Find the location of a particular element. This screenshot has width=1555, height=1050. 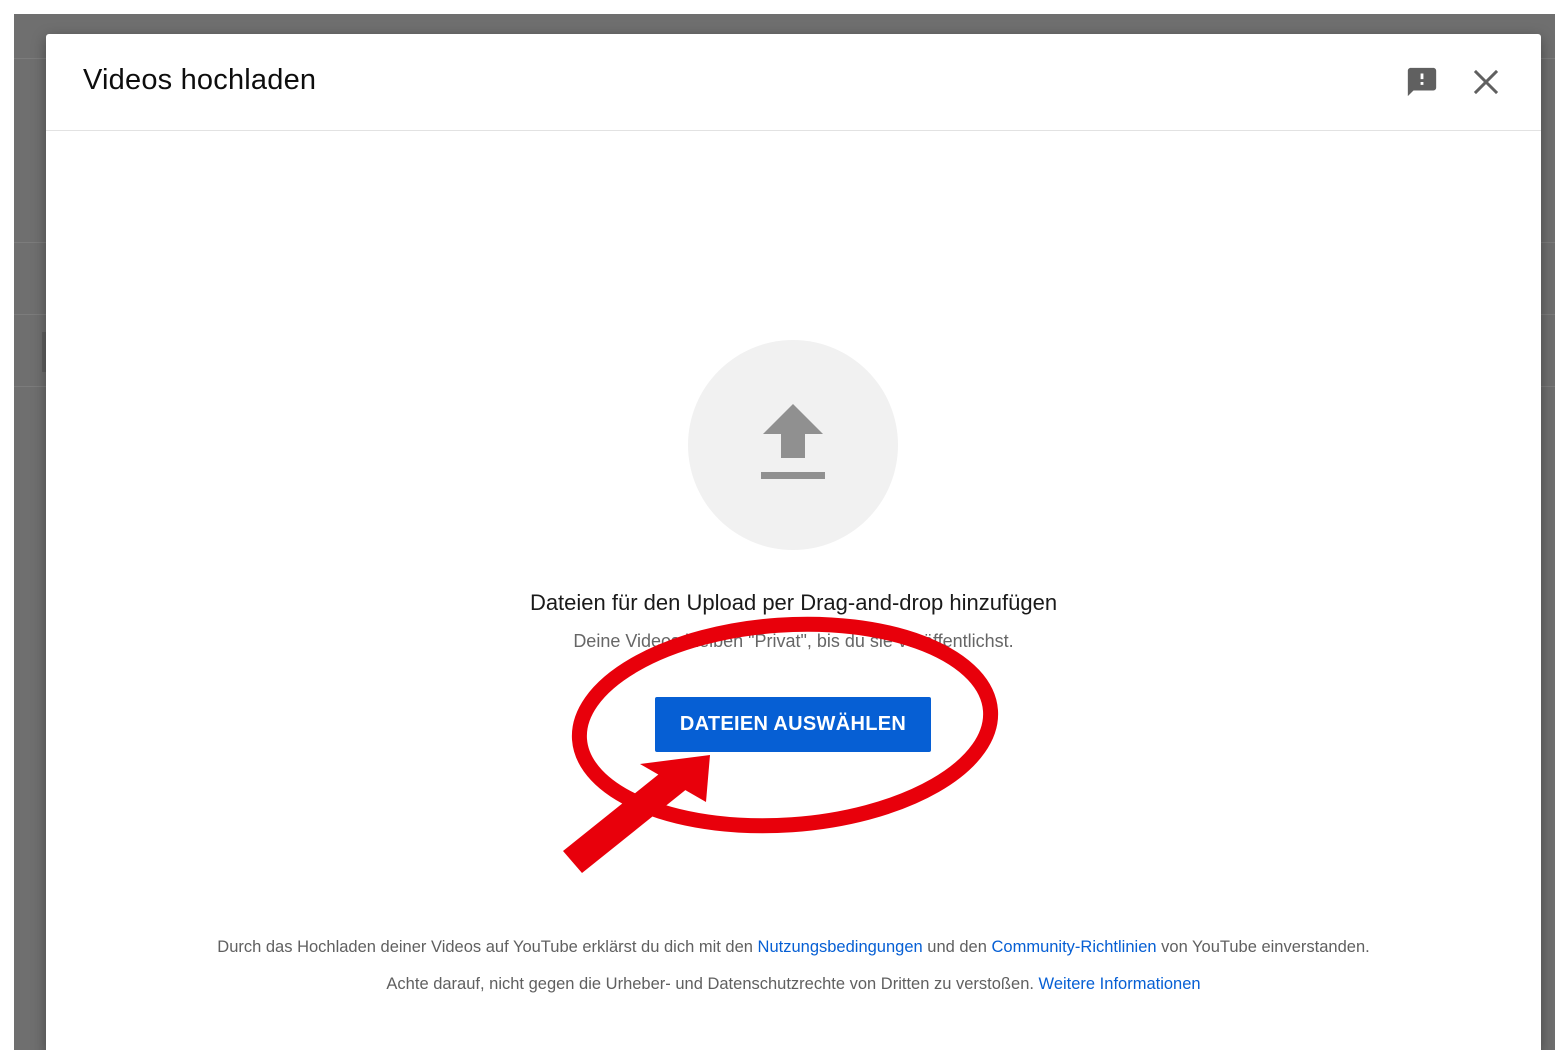

community-guidelines-link: Community-Richtlinien is located at coordinates (1074, 947).